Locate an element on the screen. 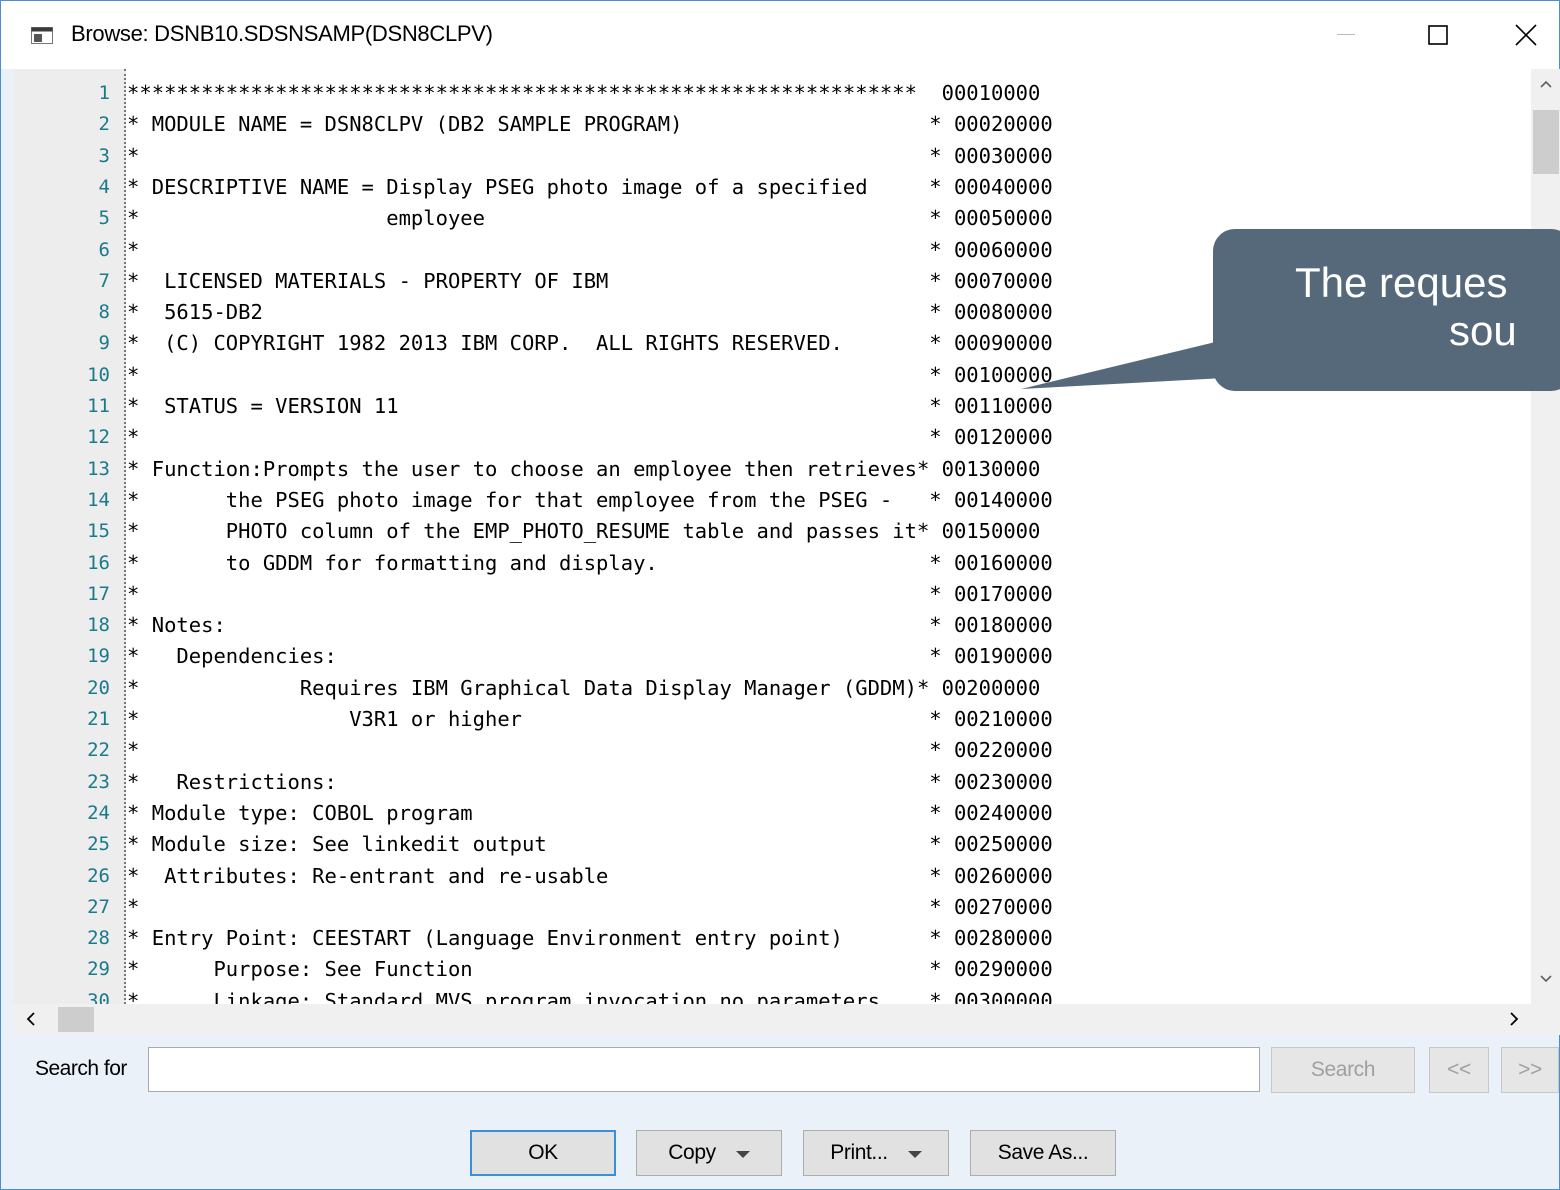 The height and width of the screenshot is (1190, 1560). copy-button-label: Copy is located at coordinates (692, 1152).